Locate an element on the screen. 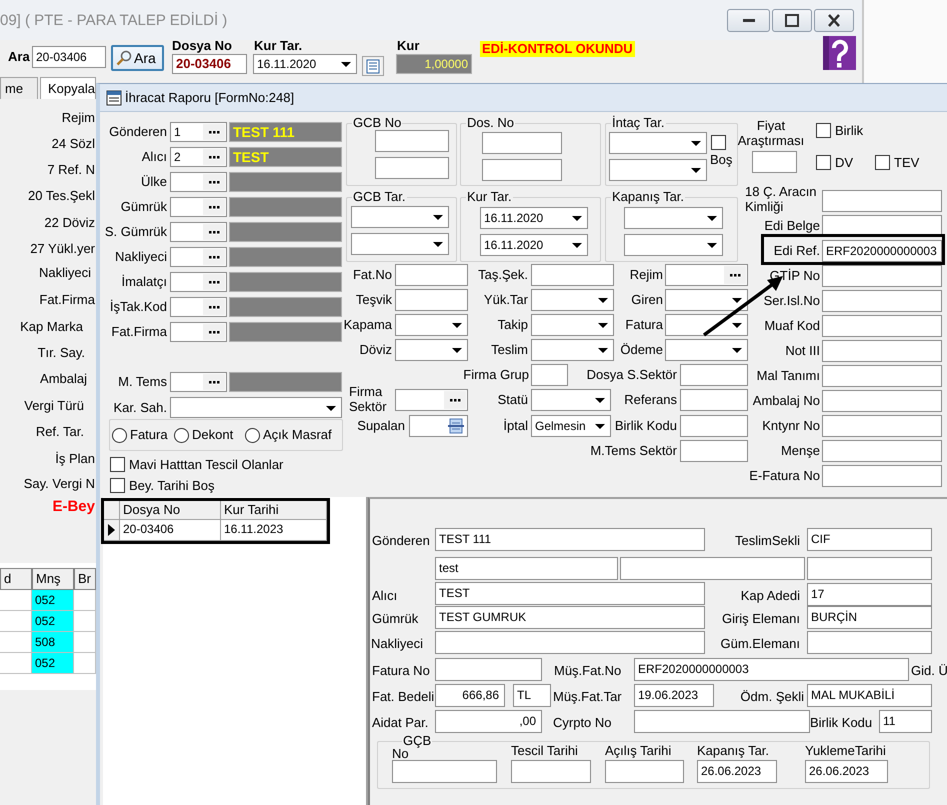 This screenshot has width=947, height=805. input-field: 19.06.2023 is located at coordinates (674, 695).